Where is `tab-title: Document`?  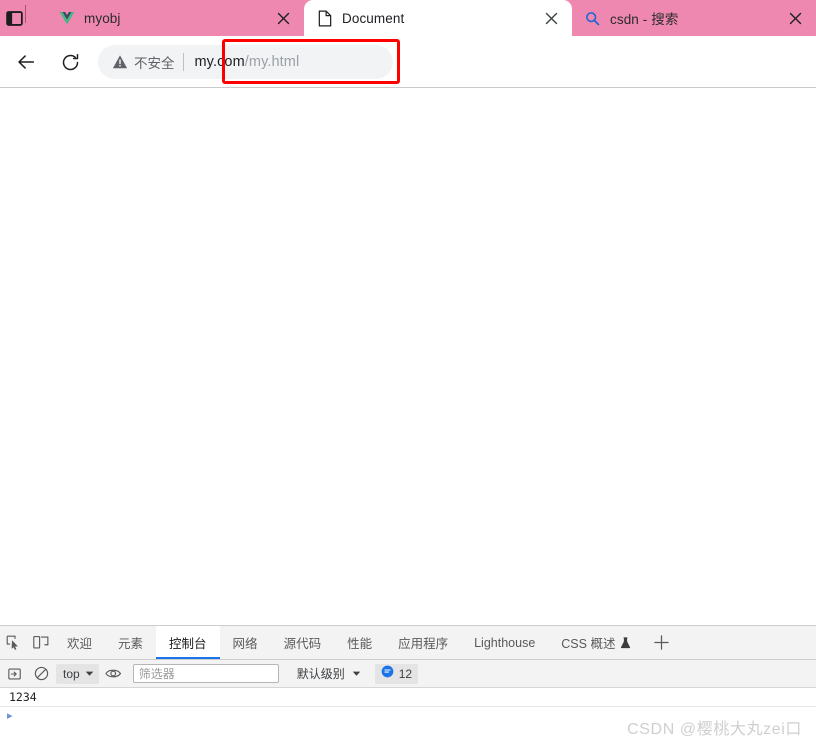 tab-title: Document is located at coordinates (373, 18).